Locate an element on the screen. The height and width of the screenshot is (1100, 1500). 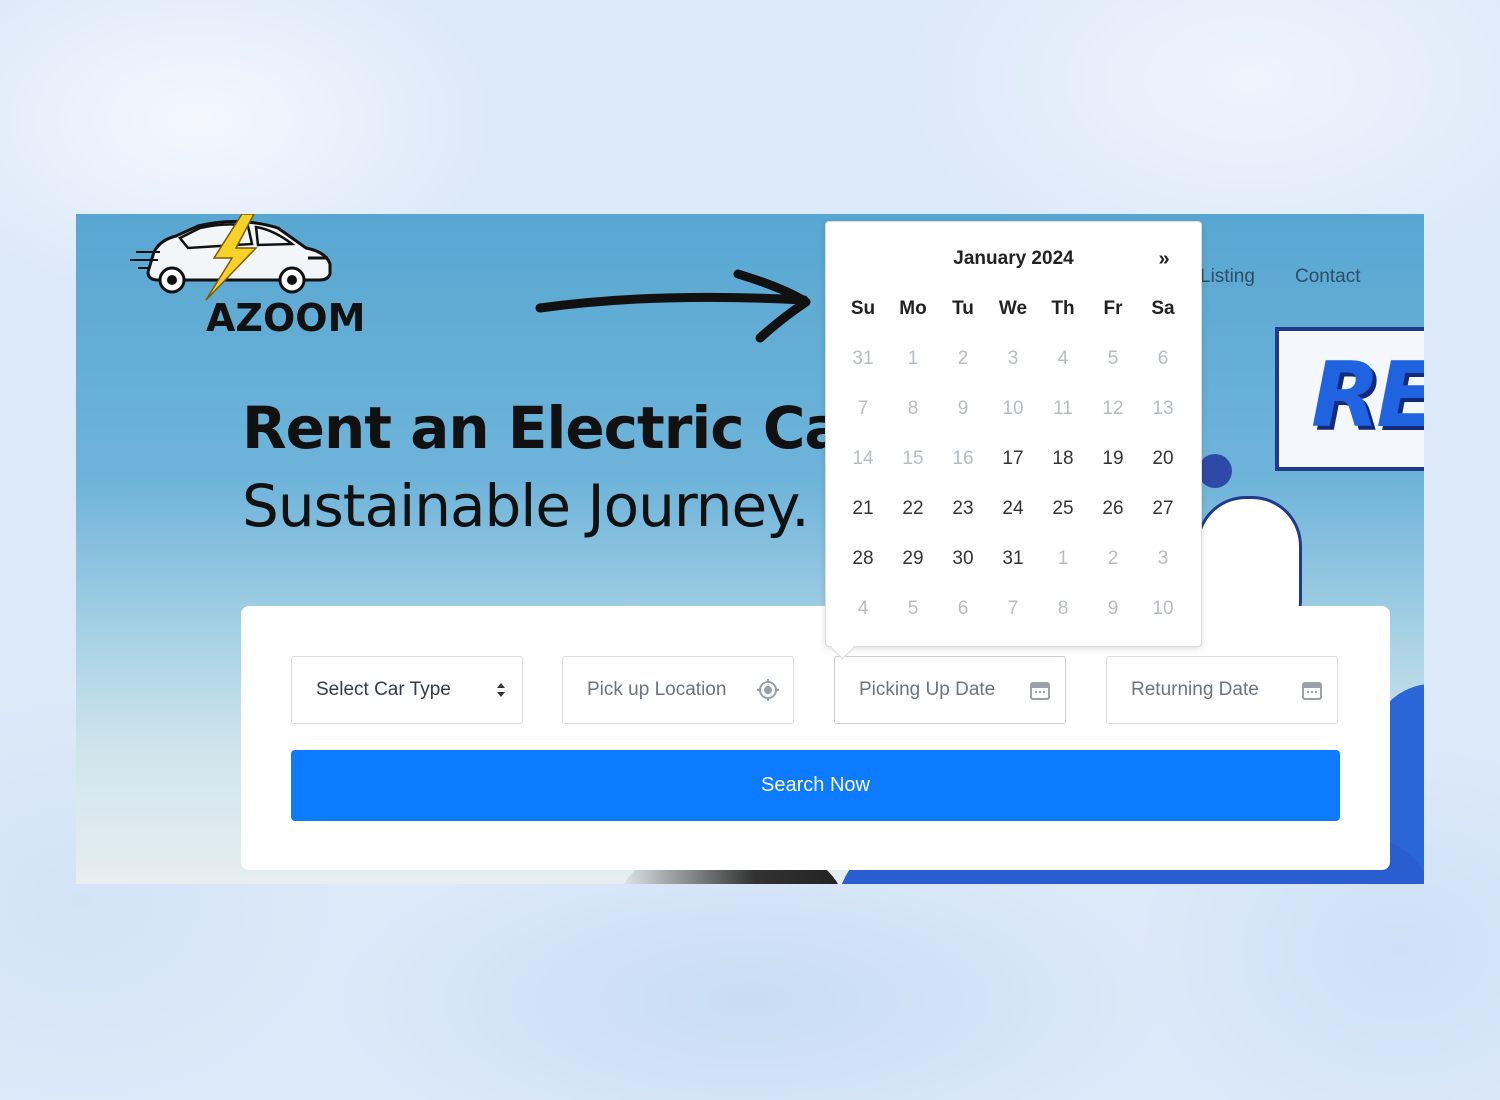
datepicker-day-disabled: 16 is located at coordinates (963, 458).